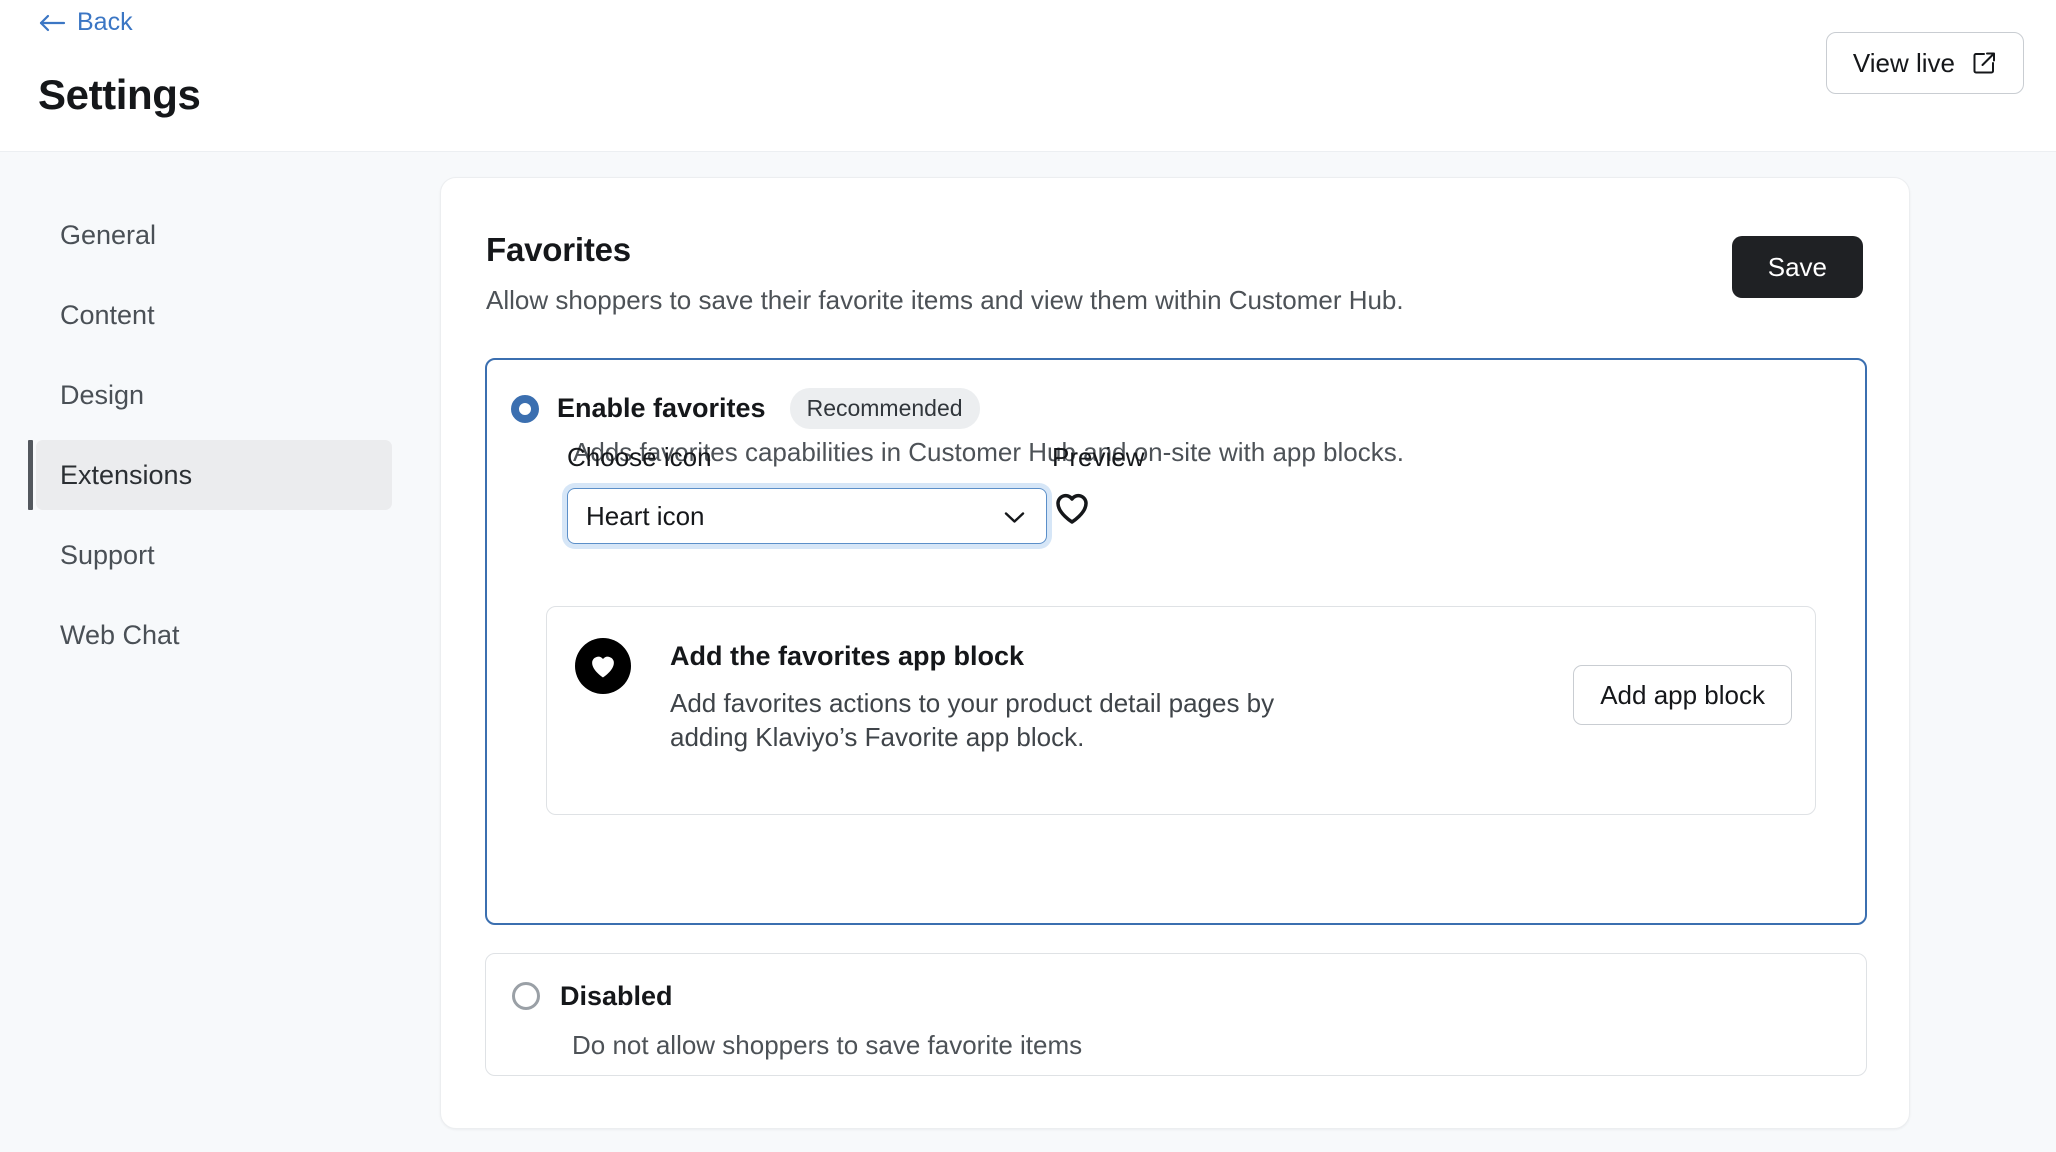 The image size is (2056, 1152). What do you see at coordinates (1682, 695) in the screenshot?
I see `add-app-block-button: Add app block` at bounding box center [1682, 695].